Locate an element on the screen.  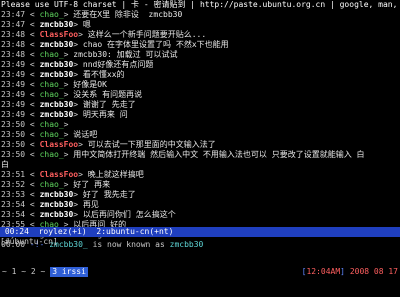
message-line: 23:50 < ClassFoo> 可以去试一下那里面的中文输入法了 is located at coordinates (108, 144).